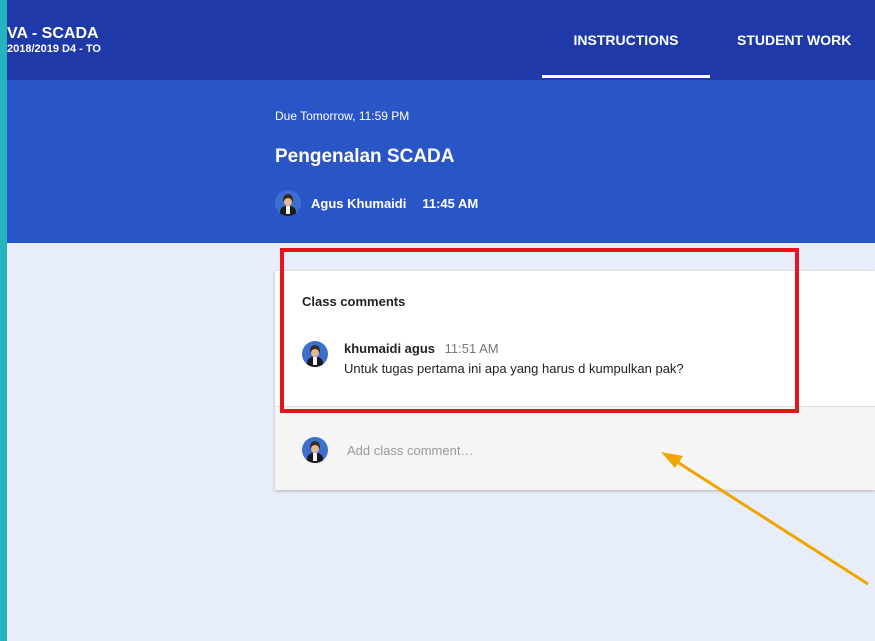  I want to click on class-section: 2018/2019 D4 - TO, so click(54, 49).